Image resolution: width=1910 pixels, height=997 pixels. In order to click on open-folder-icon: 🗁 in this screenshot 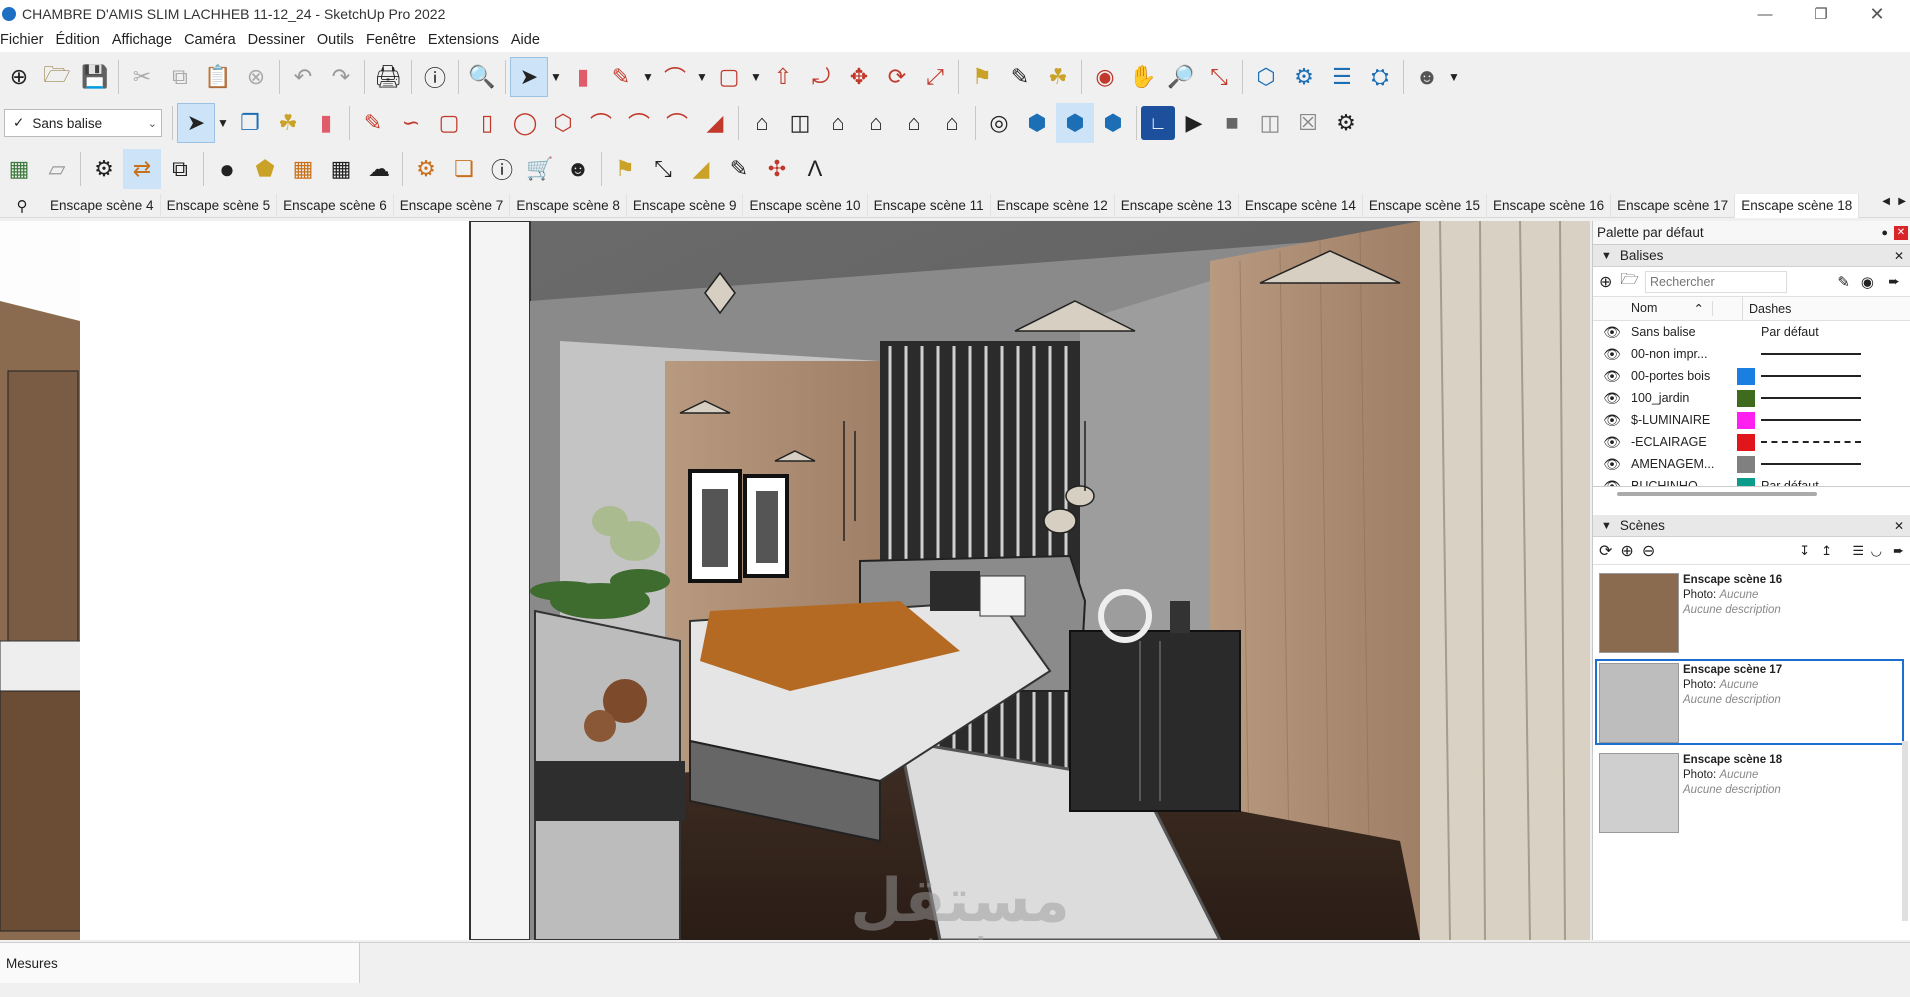, I will do `click(57, 77)`.